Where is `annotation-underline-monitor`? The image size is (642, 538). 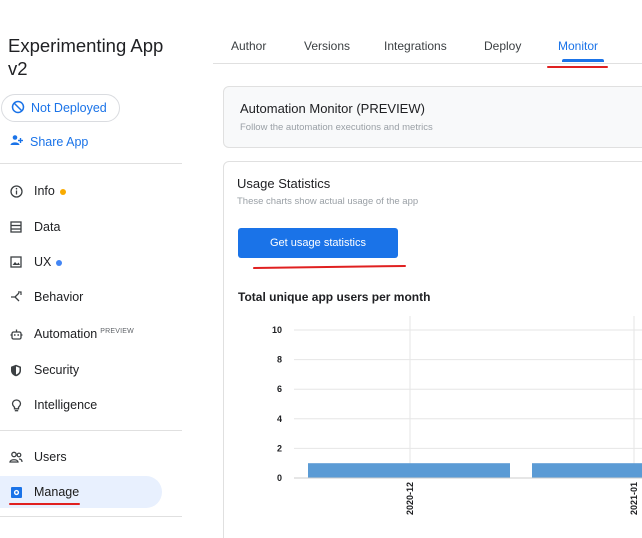
annotation-underline-monitor is located at coordinates (577, 67).